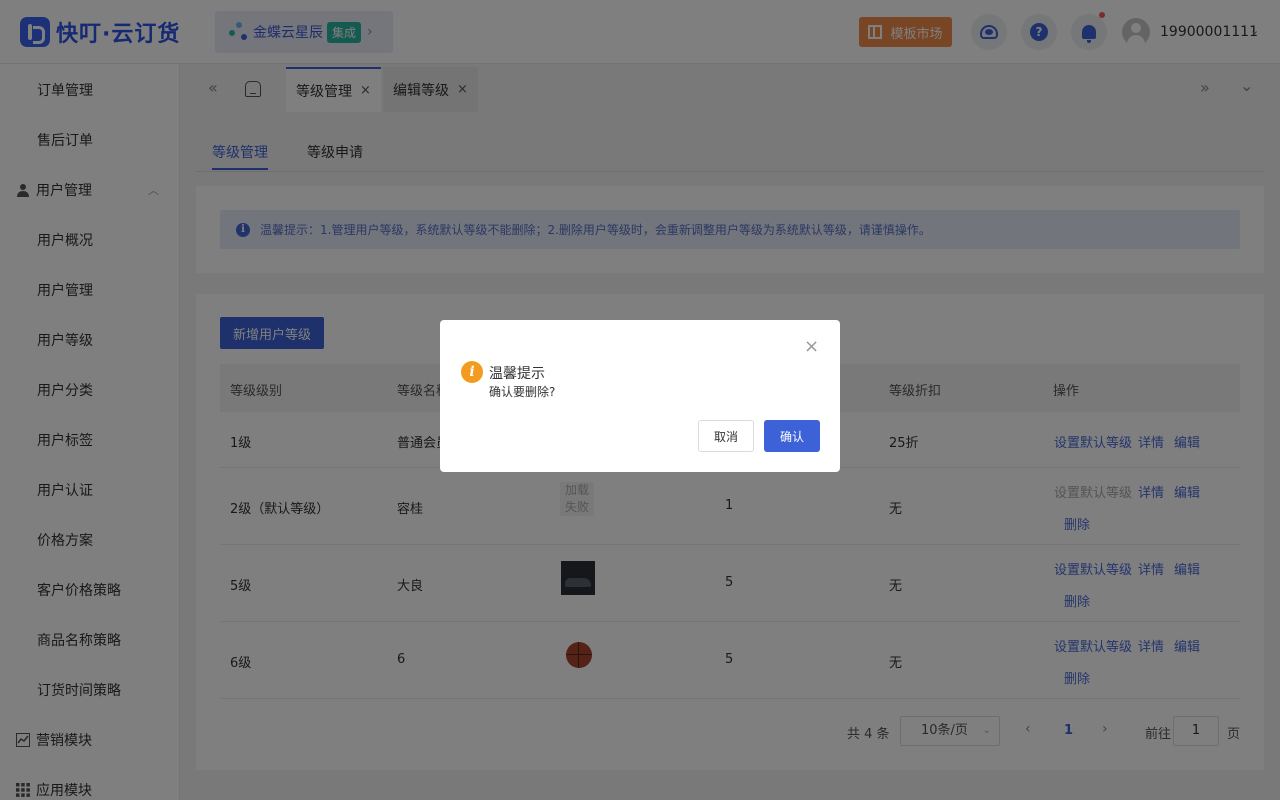 This screenshot has width=1280, height=800. What do you see at coordinates (640, 396) in the screenshot?
I see `confirm-delete-dialog: × i 温馨提示 确认要删除? 取消 确认` at bounding box center [640, 396].